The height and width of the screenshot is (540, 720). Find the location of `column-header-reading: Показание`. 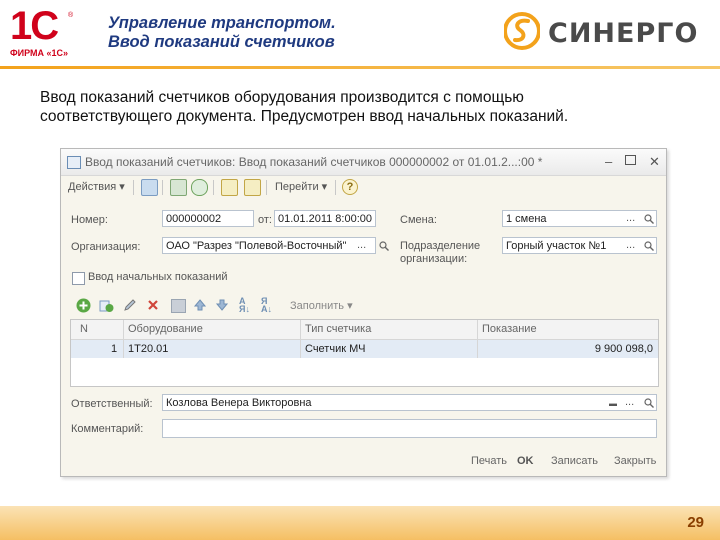

column-header-reading: Показание is located at coordinates (509, 329).